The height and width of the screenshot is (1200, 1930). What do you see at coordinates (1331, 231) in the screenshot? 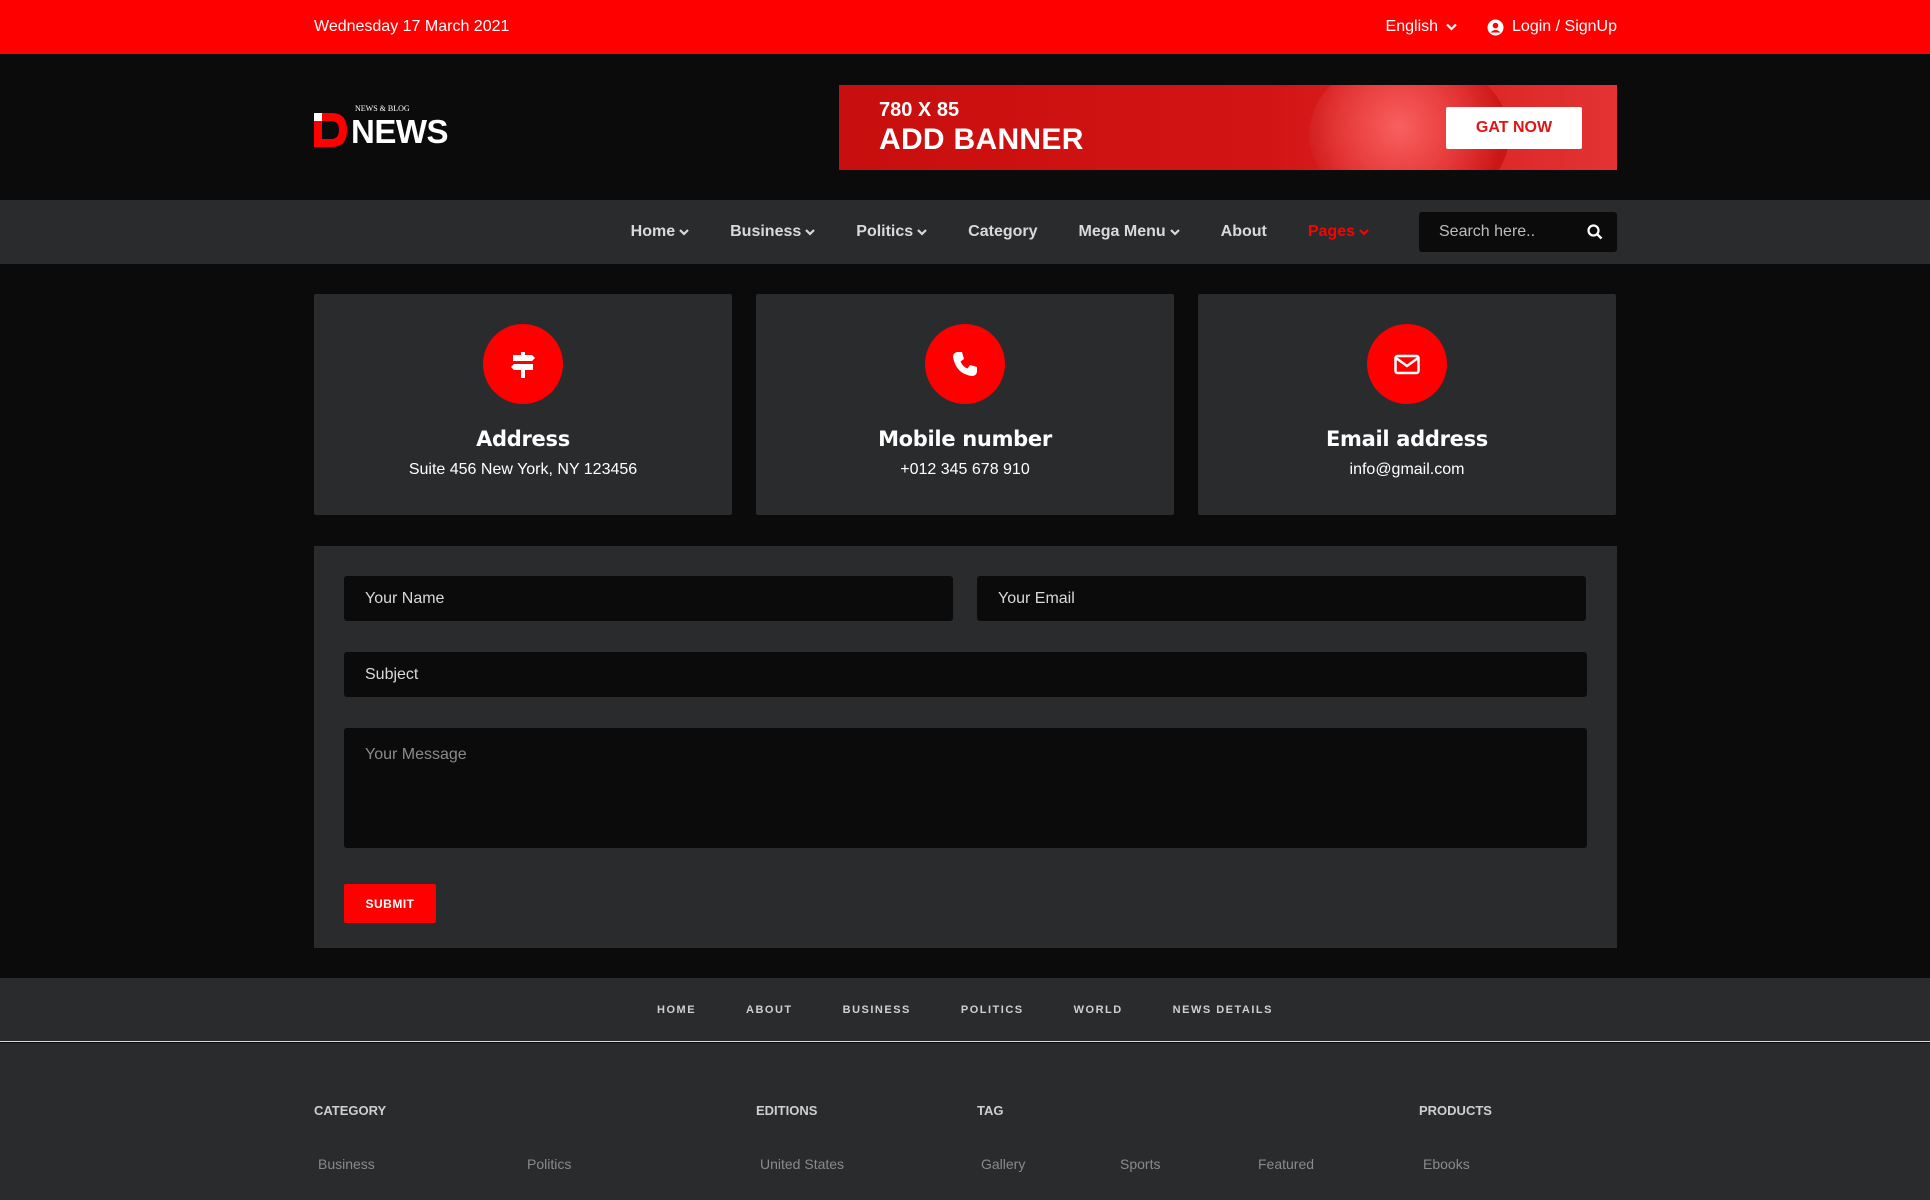
I see `nav-item-label: Pages` at bounding box center [1331, 231].